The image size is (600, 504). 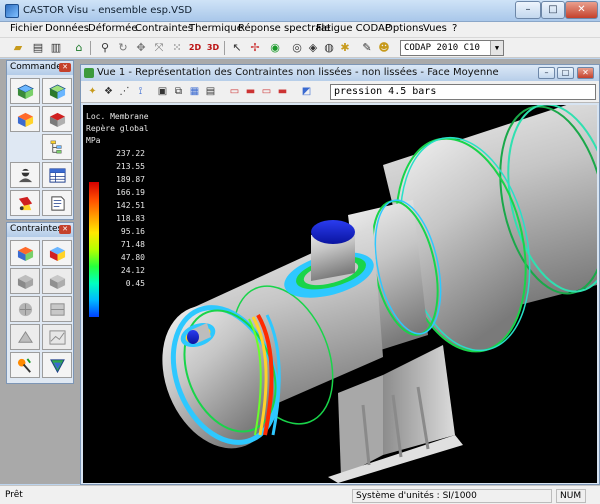 What do you see at coordinates (384, 48) in the screenshot?
I see `report-icon: ☻` at bounding box center [384, 48].